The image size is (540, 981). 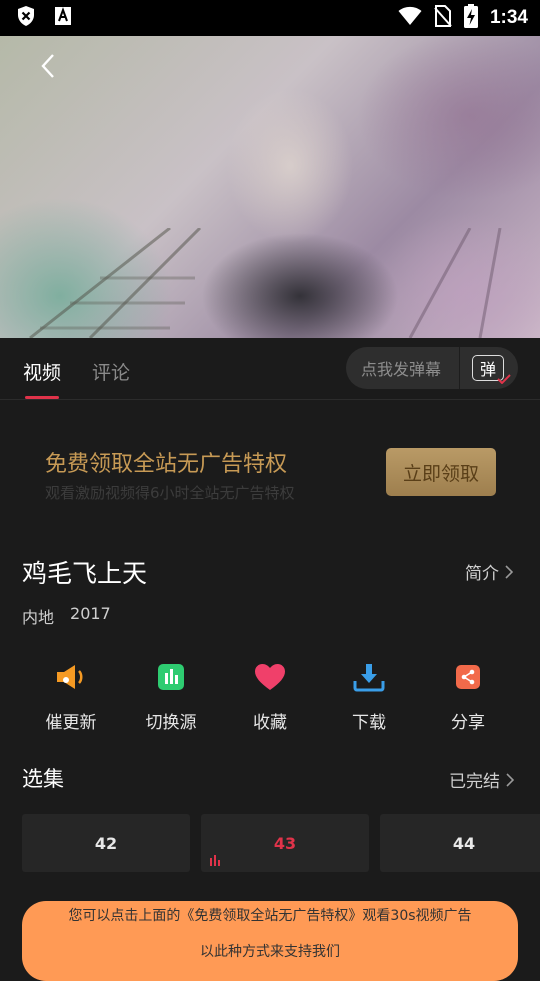 What do you see at coordinates (166, 464) in the screenshot?
I see `promo-title: 免费领取全站无广告特权` at bounding box center [166, 464].